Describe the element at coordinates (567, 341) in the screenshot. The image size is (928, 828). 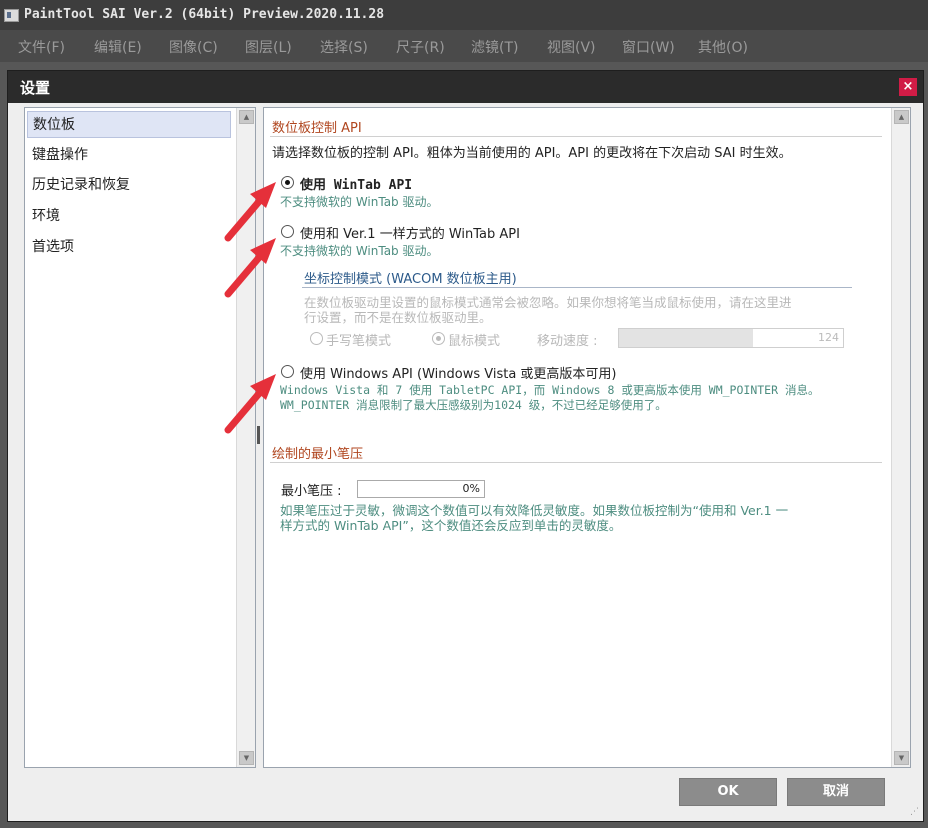
I see `move-speed-label: 移动速度 :` at that location.